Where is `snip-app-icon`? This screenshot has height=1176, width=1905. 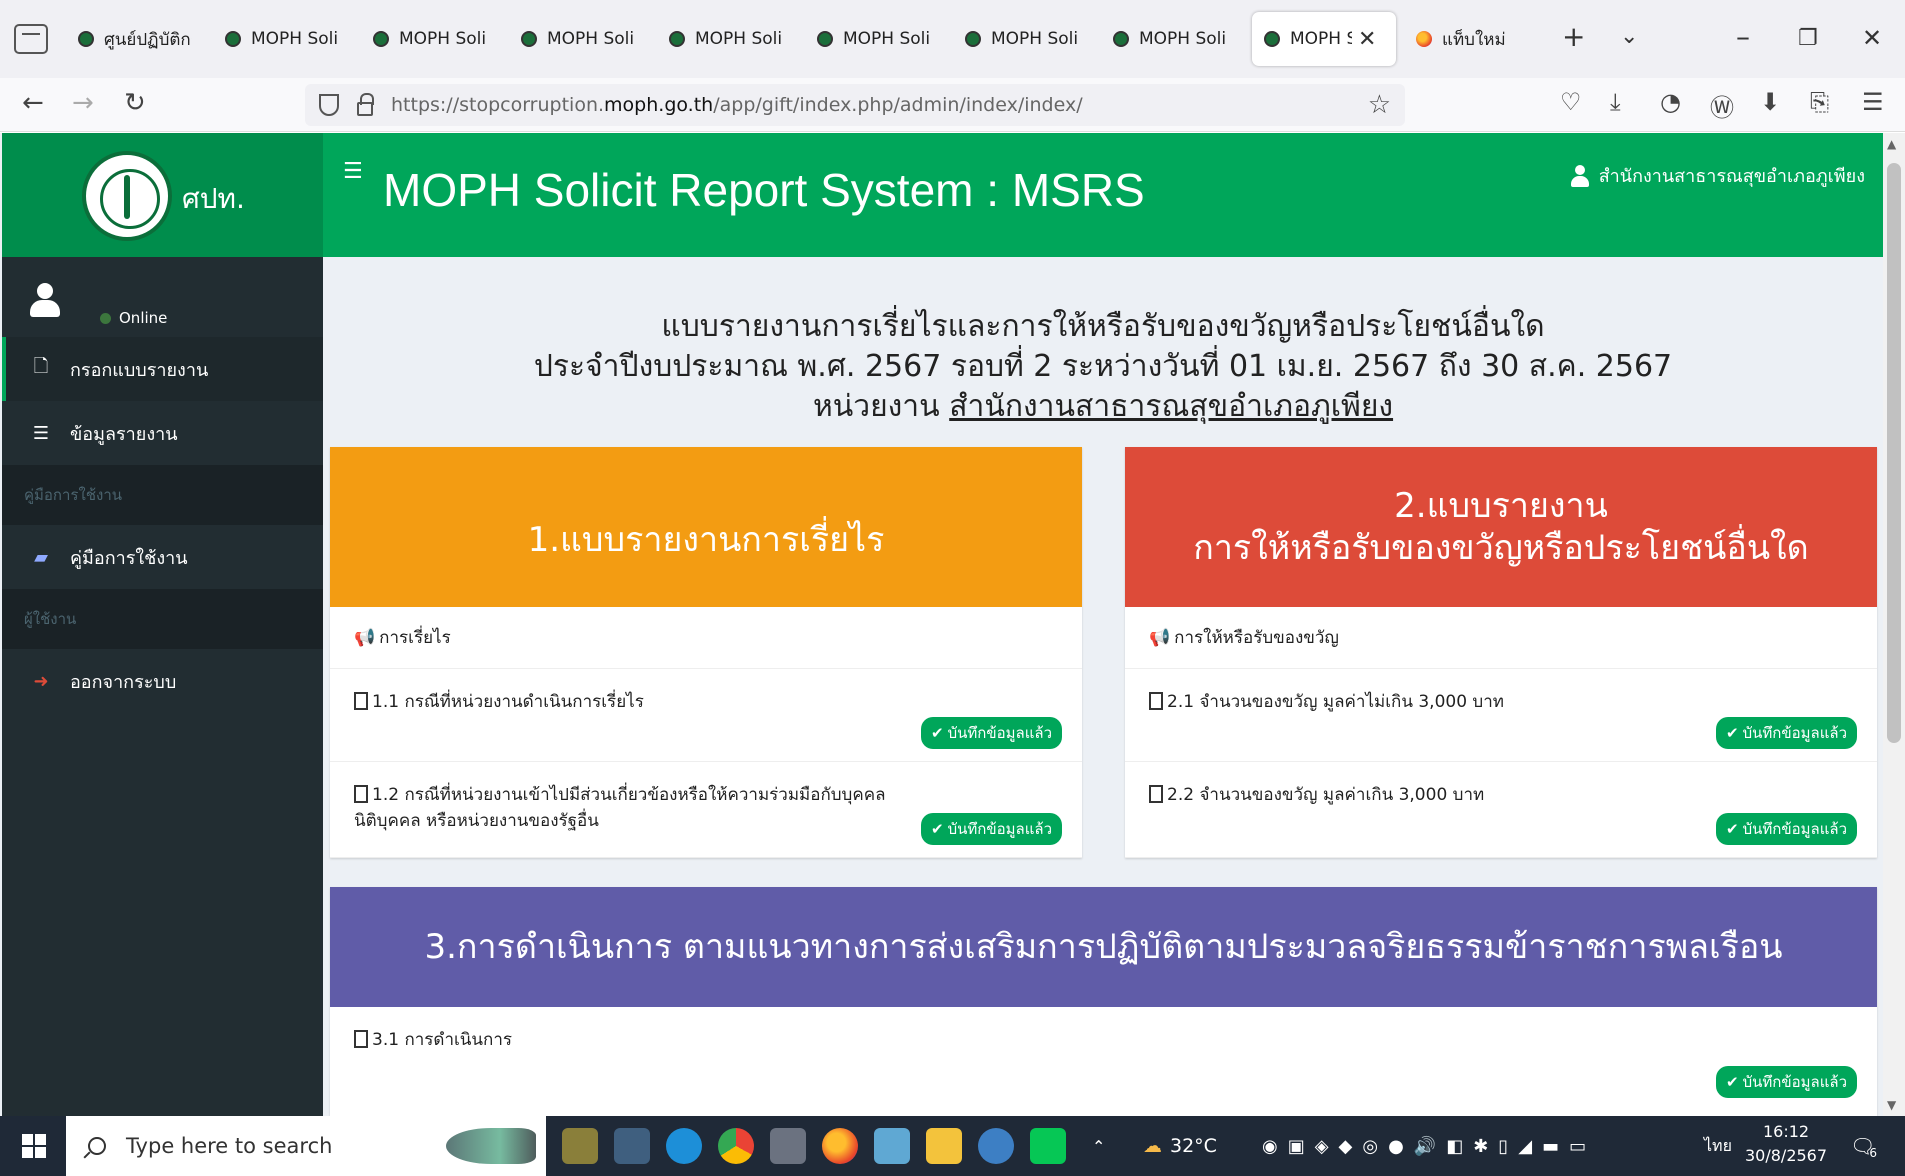
snip-app-icon is located at coordinates (892, 1146).